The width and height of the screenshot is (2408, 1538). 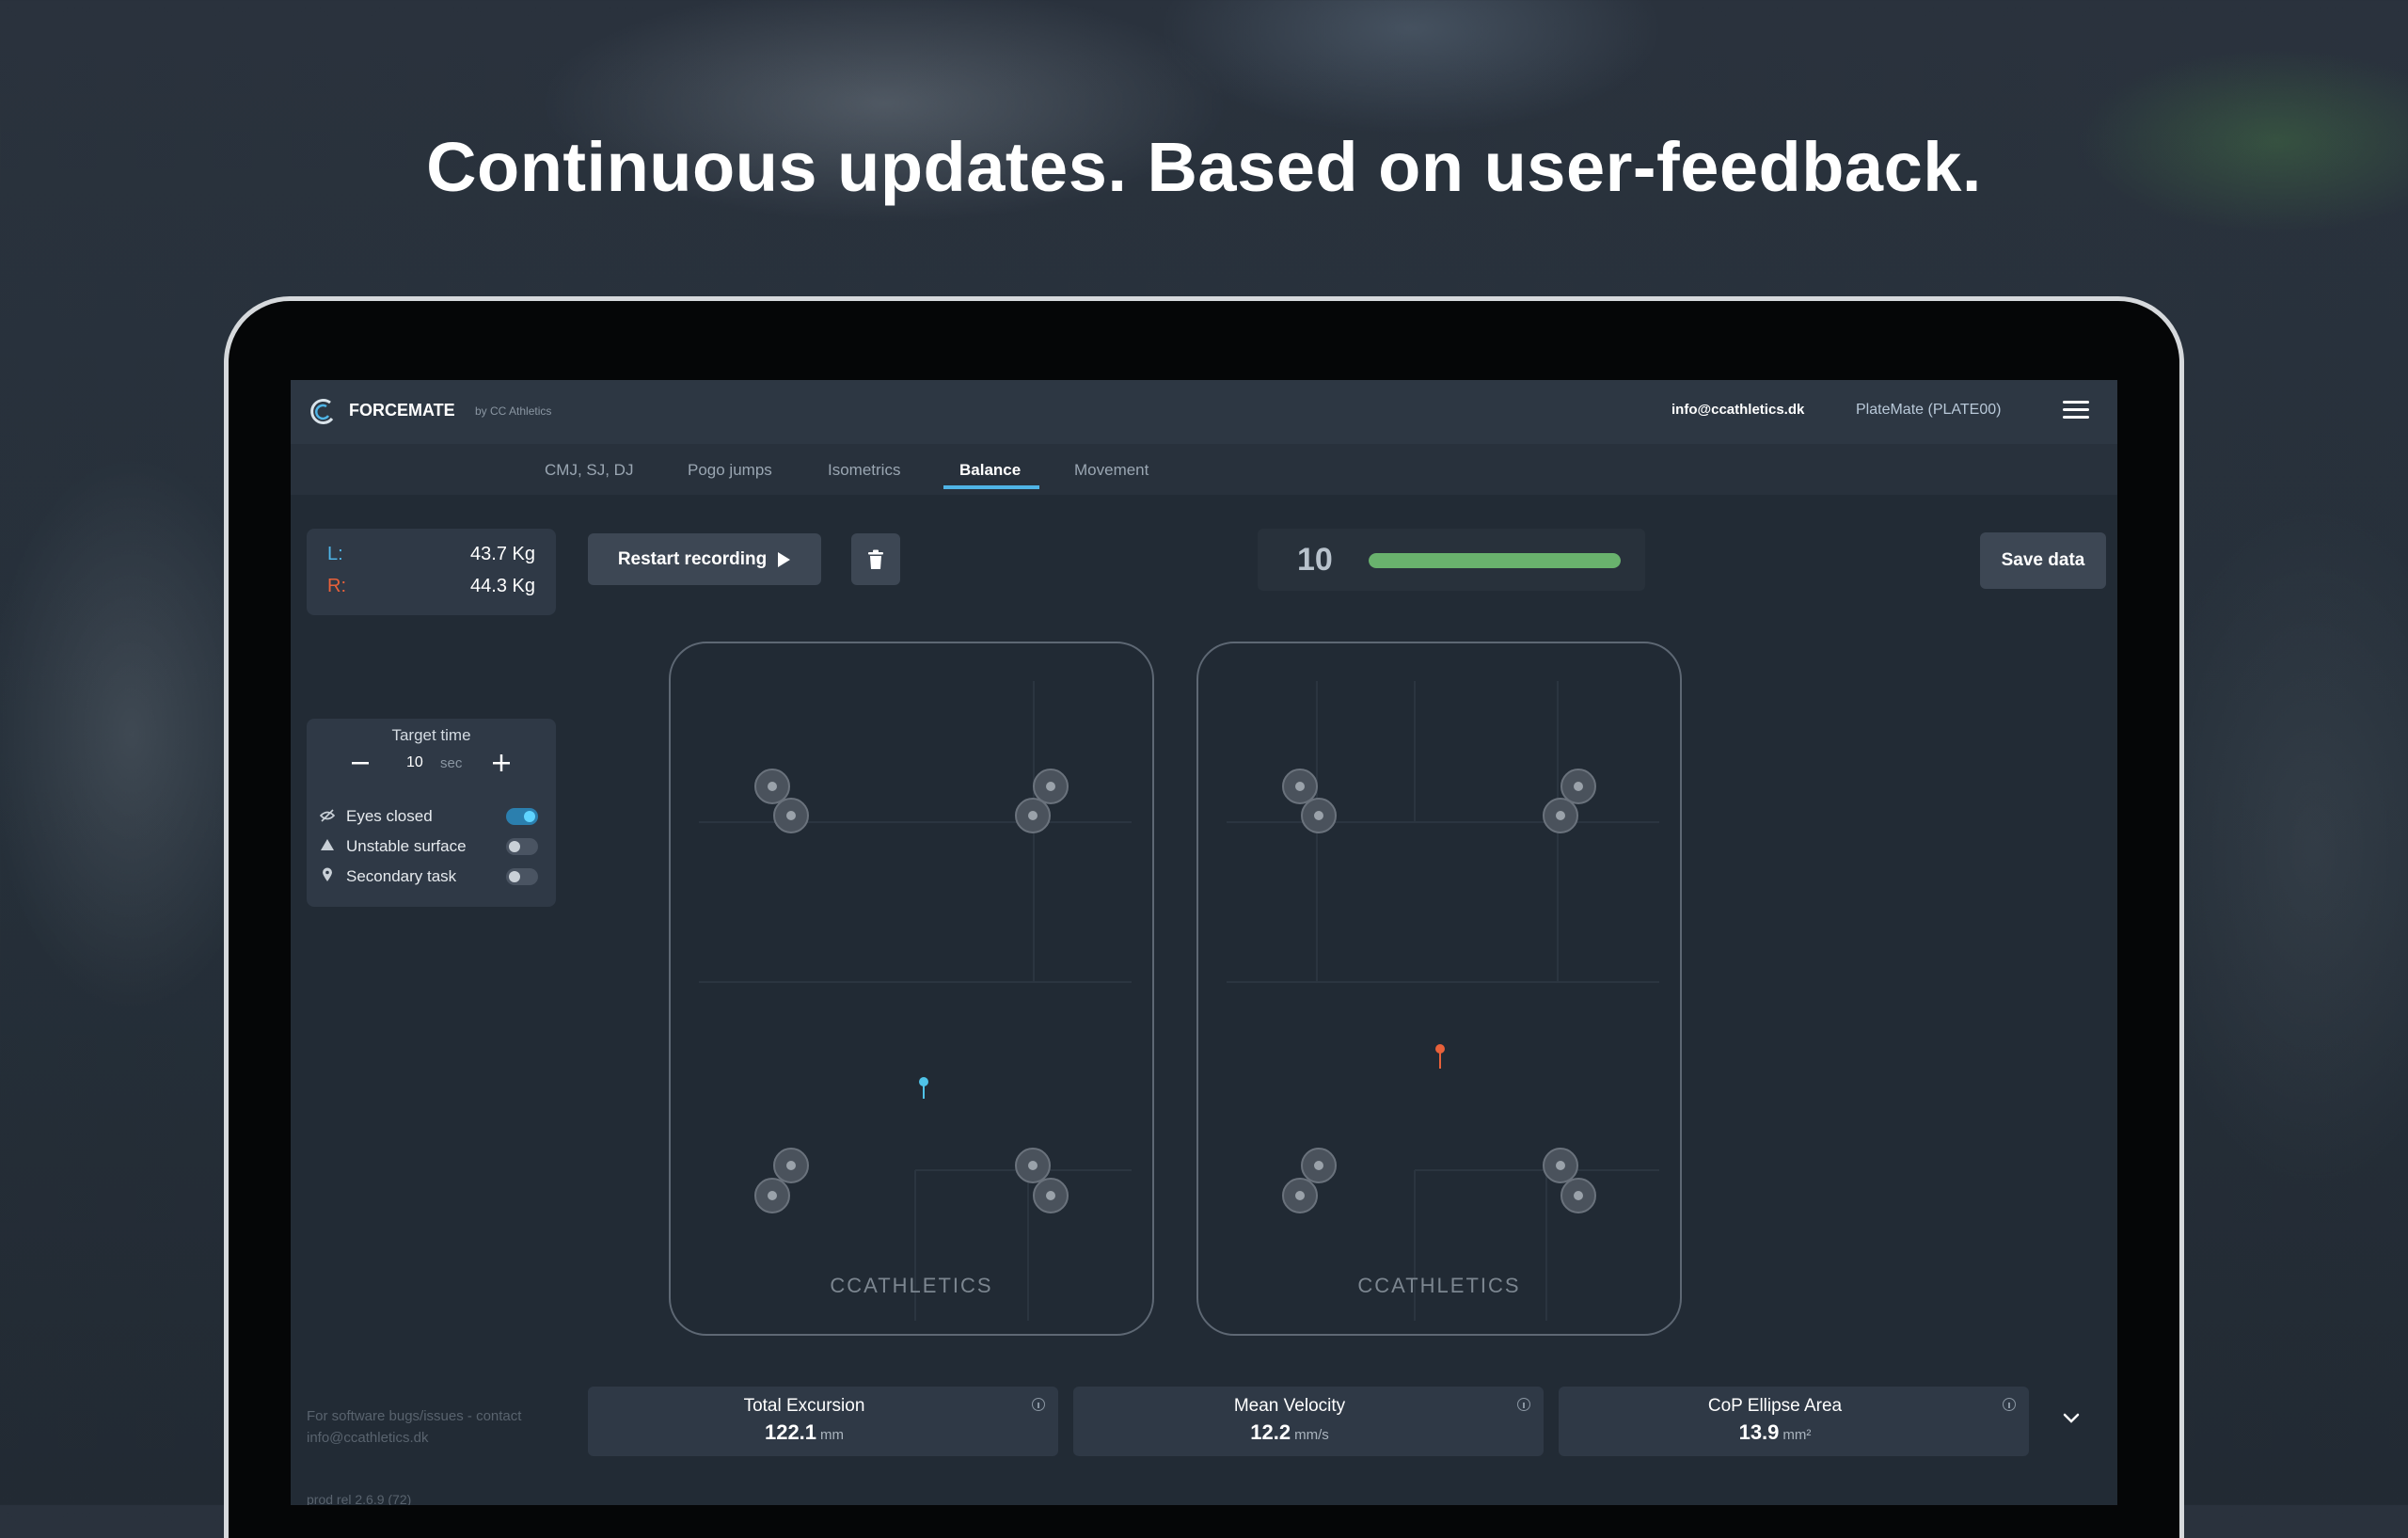 I want to click on app-version: prod rel 2.6.9 (72), so click(x=360, y=1498).